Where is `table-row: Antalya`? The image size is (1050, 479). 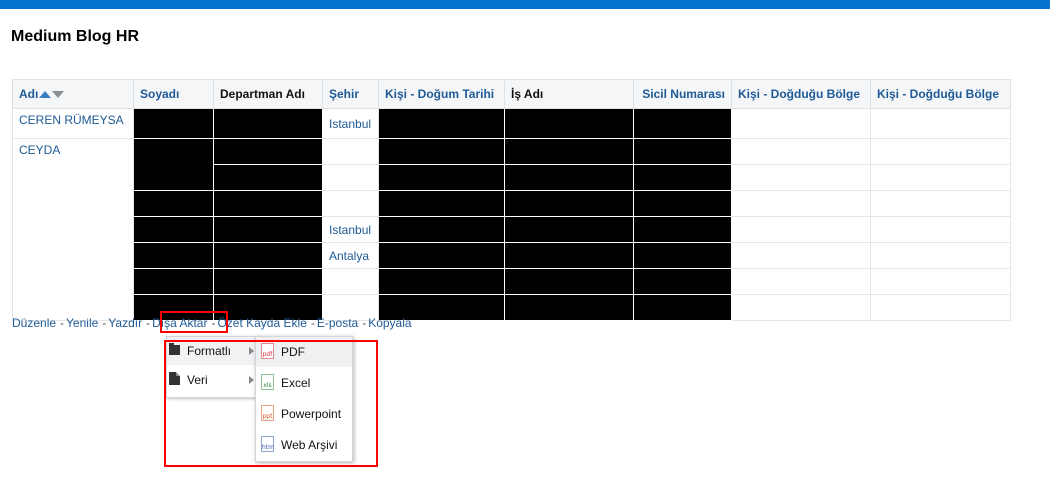
table-row: Antalya is located at coordinates (512, 255).